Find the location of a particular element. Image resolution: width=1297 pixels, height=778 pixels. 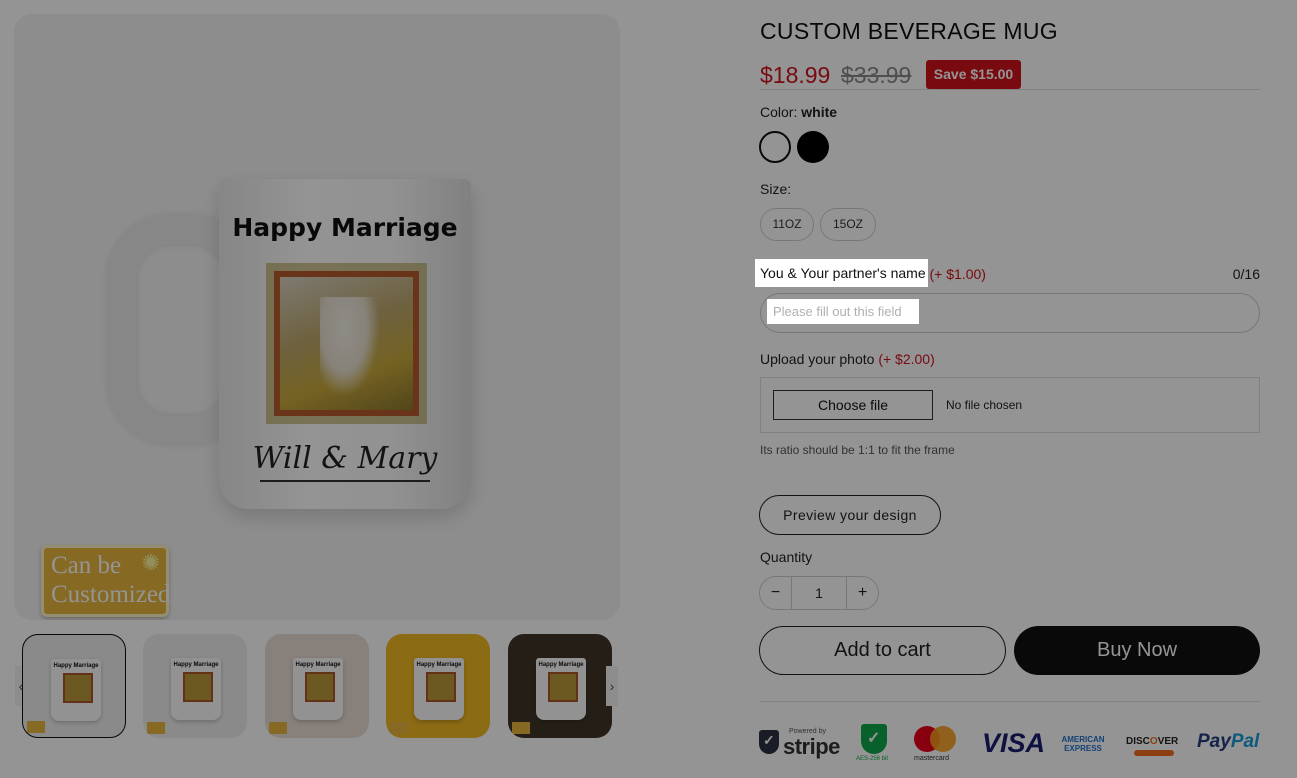

color-label-text: Color: is located at coordinates (779, 112).